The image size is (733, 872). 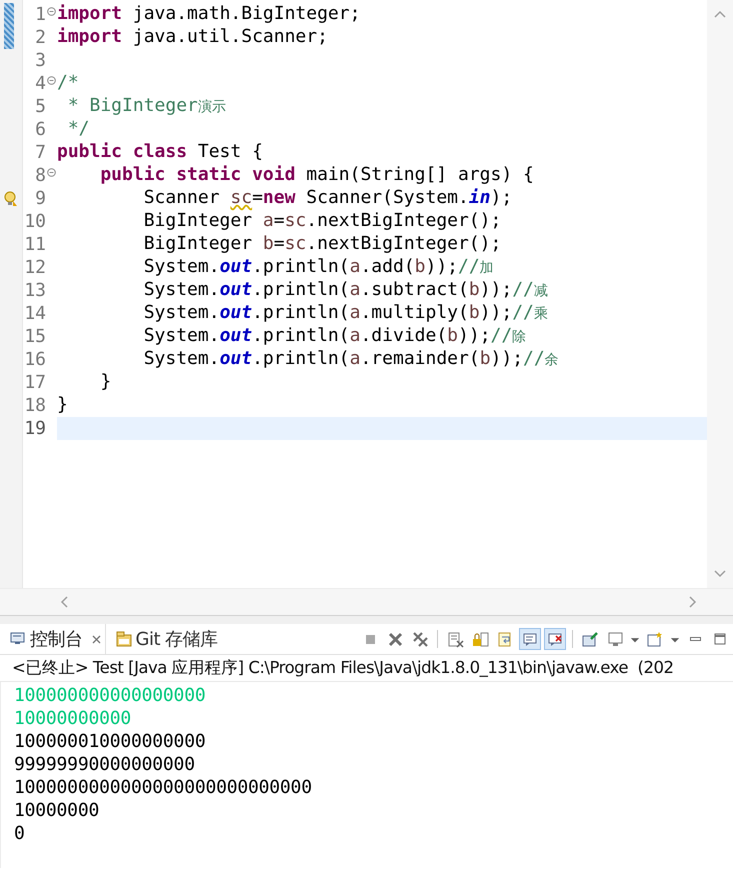 I want to click on line-number: 3, so click(x=40, y=60).